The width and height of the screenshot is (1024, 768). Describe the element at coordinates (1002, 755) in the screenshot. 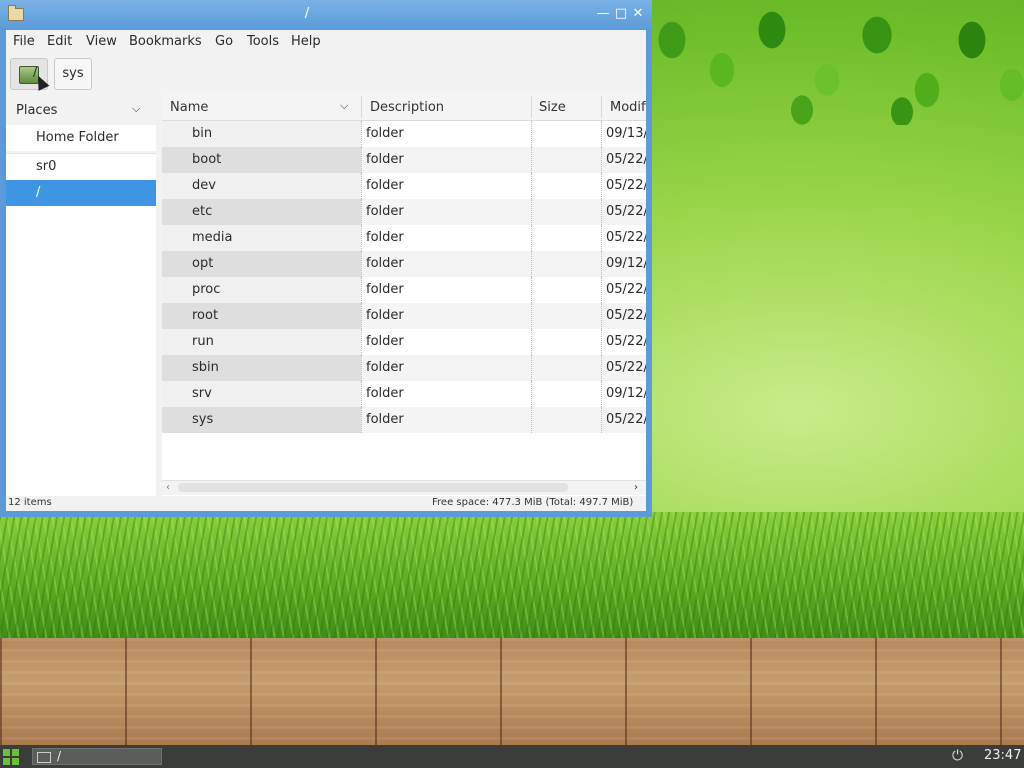

I see `clock: 23:47` at that location.